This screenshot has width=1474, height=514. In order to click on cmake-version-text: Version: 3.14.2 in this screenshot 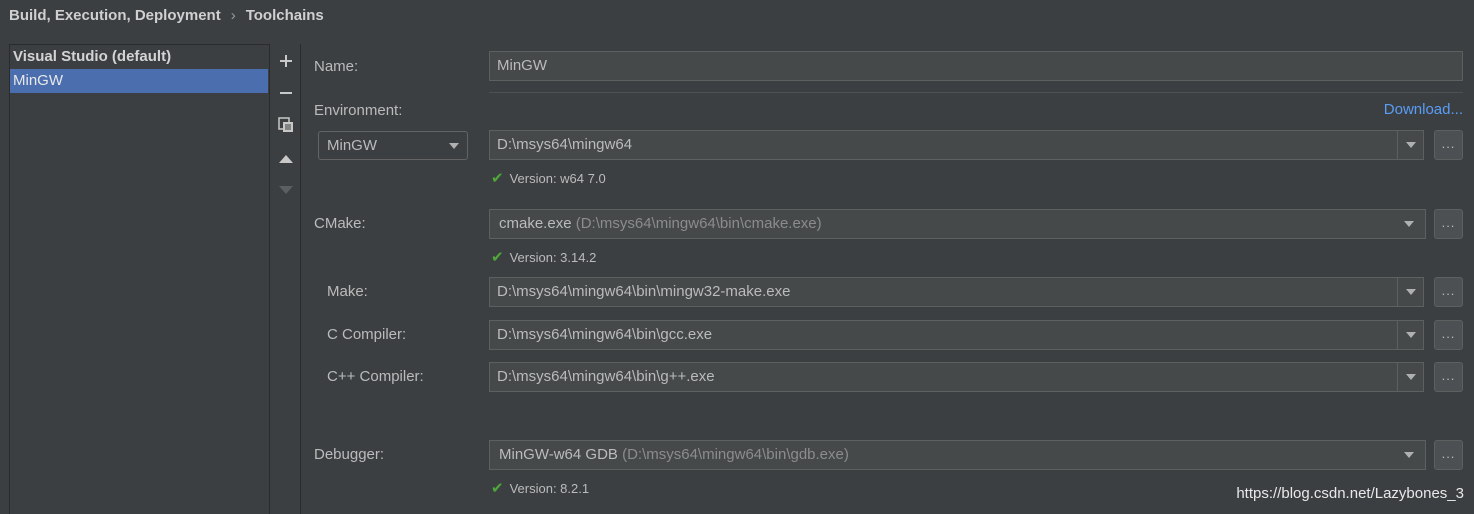, I will do `click(553, 257)`.